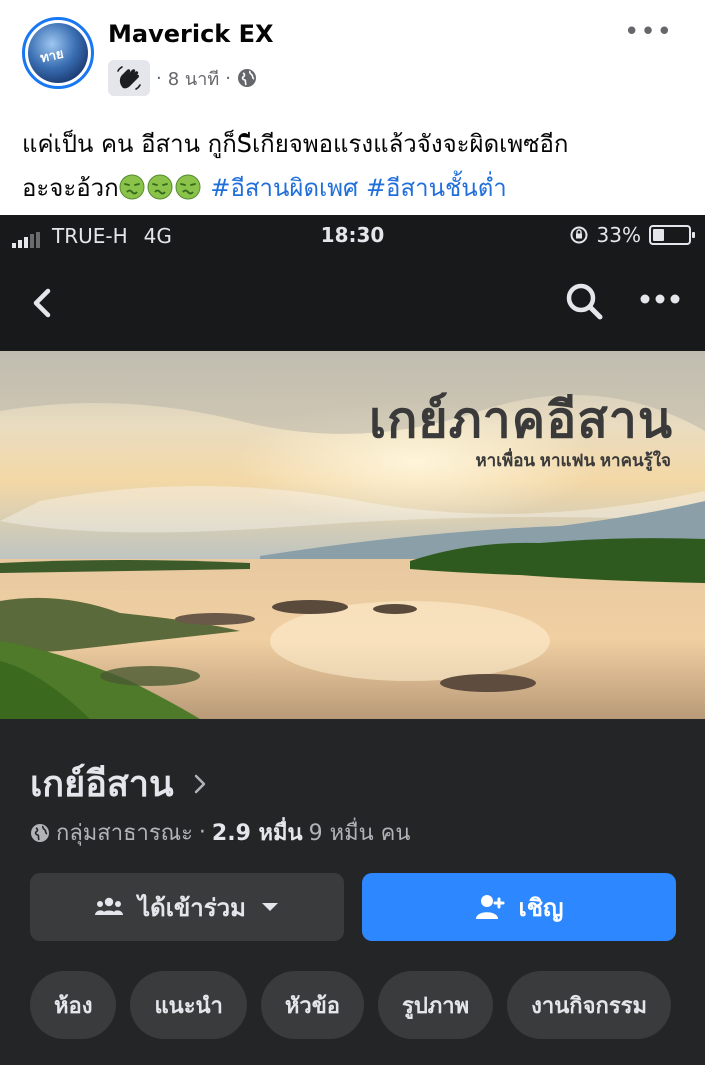 The image size is (705, 1065). Describe the element at coordinates (73, 1005) in the screenshot. I see `tab-rooms: ห้อง` at that location.